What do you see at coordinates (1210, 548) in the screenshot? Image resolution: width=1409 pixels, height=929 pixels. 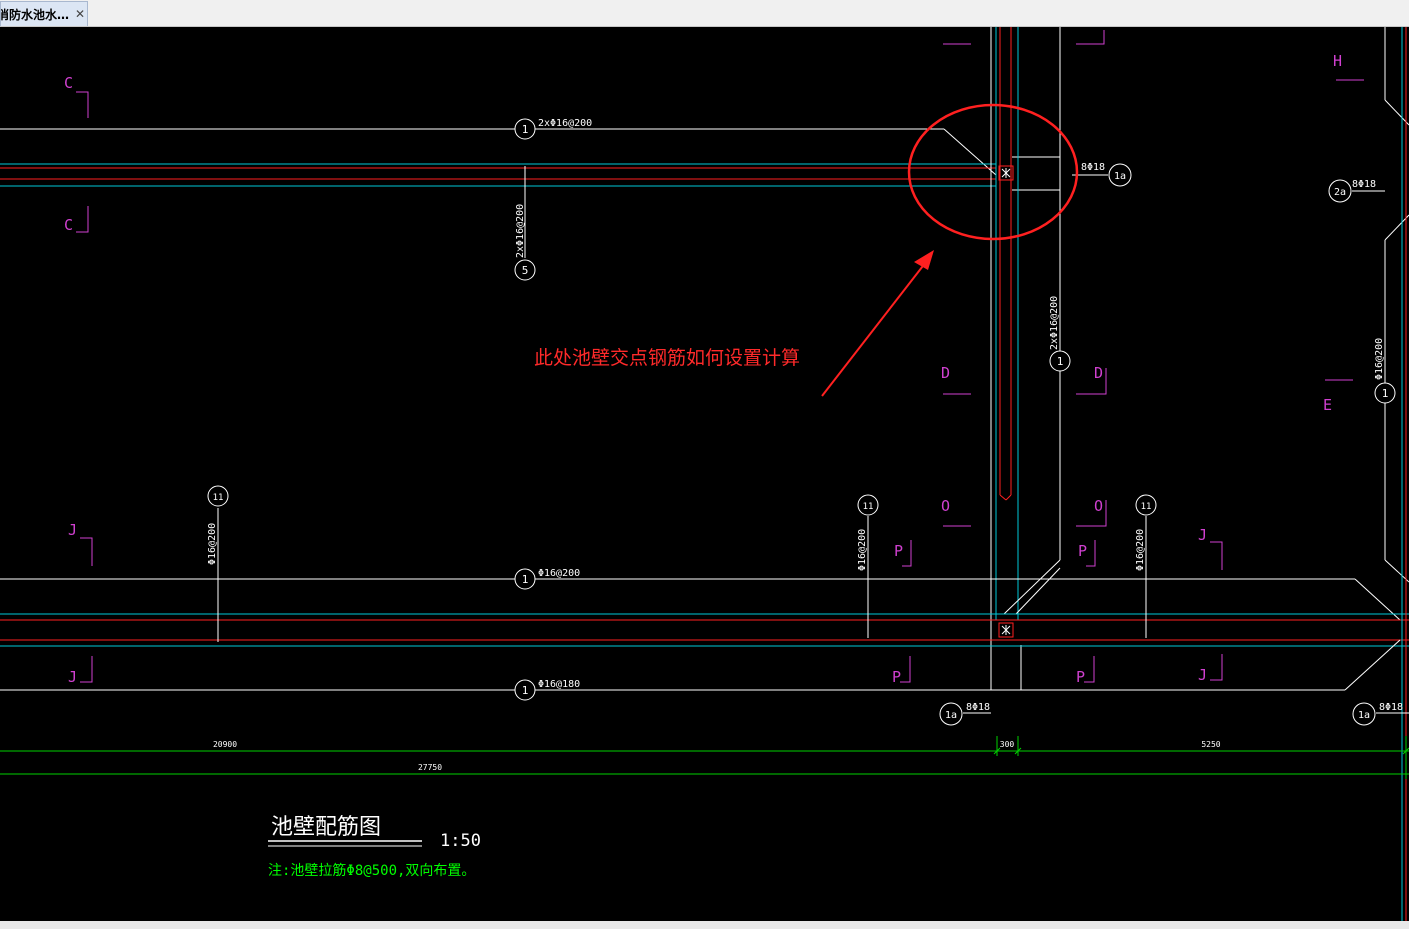 I see `section-mark-j-3: J` at bounding box center [1210, 548].